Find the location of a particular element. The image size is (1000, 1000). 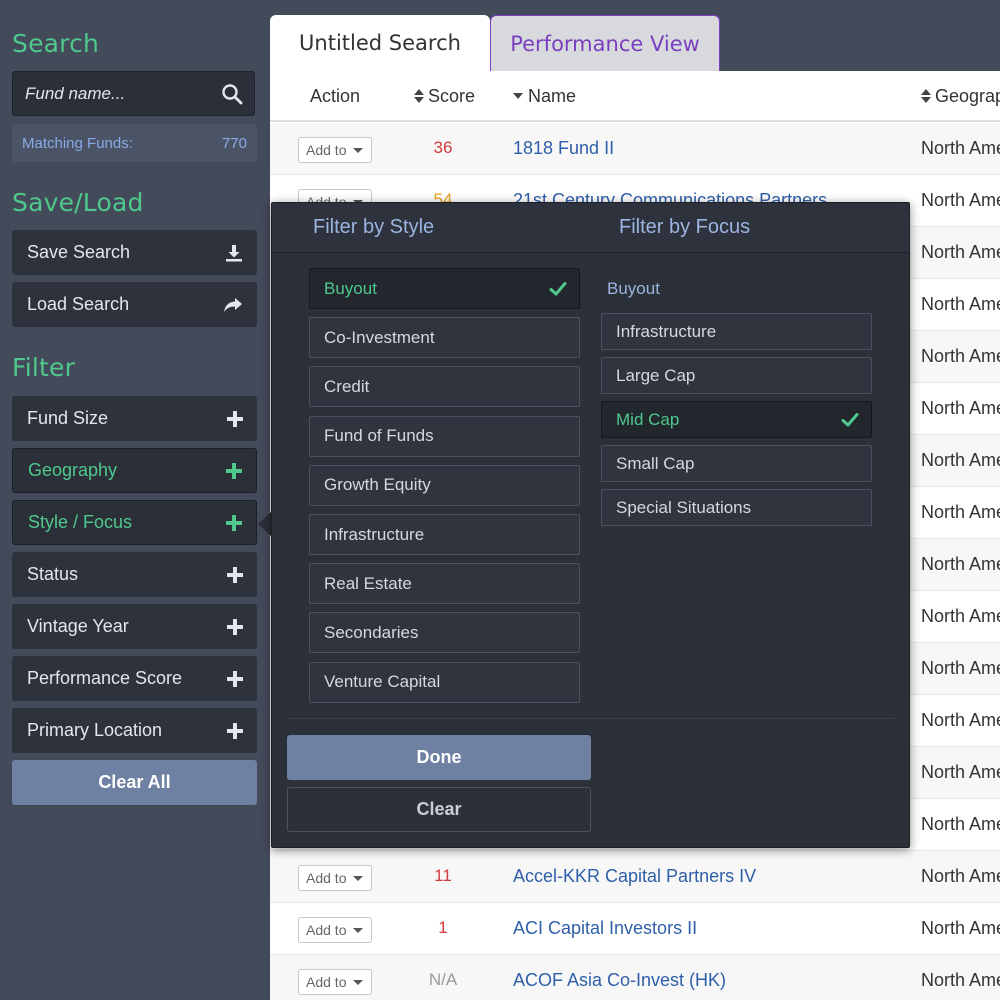

fund-name-link: ACOF Asia Co-Invest (HK) is located at coordinates (619, 980).